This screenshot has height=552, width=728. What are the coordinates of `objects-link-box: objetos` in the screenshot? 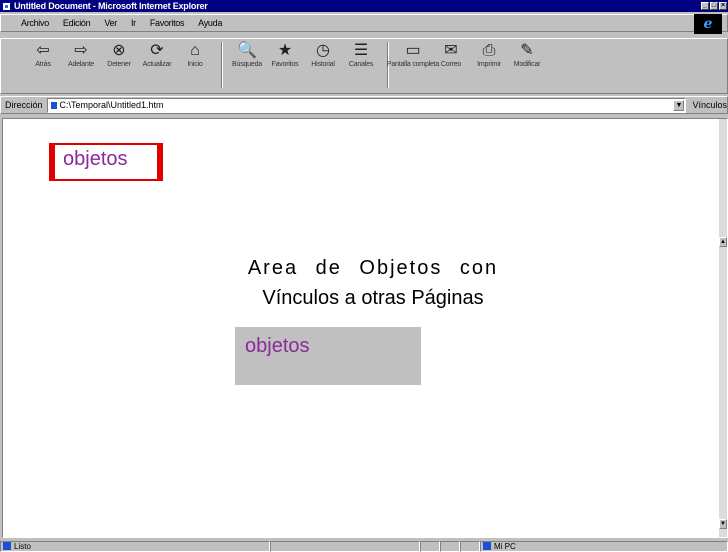 It's located at (328, 356).